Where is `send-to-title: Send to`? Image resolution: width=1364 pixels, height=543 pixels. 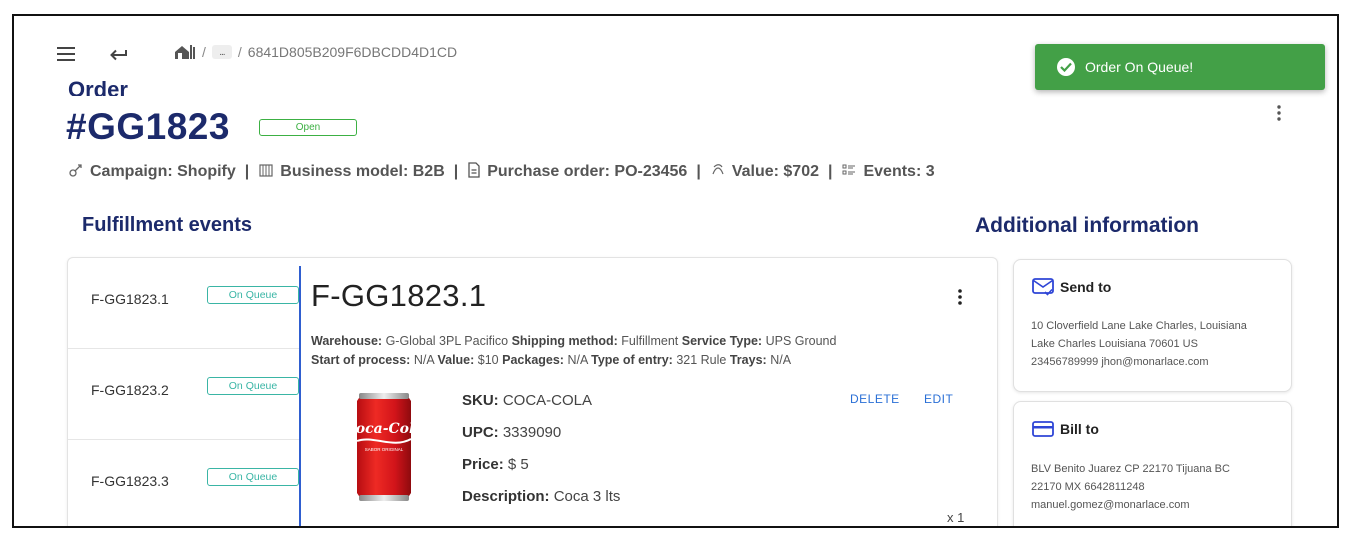 send-to-title: Send to is located at coordinates (1086, 287).